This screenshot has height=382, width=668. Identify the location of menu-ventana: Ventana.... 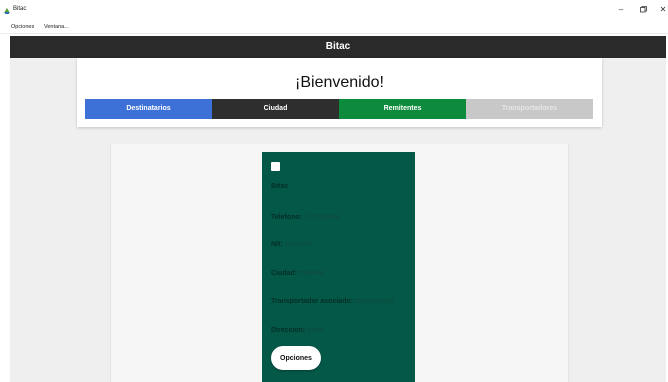
(56, 27).